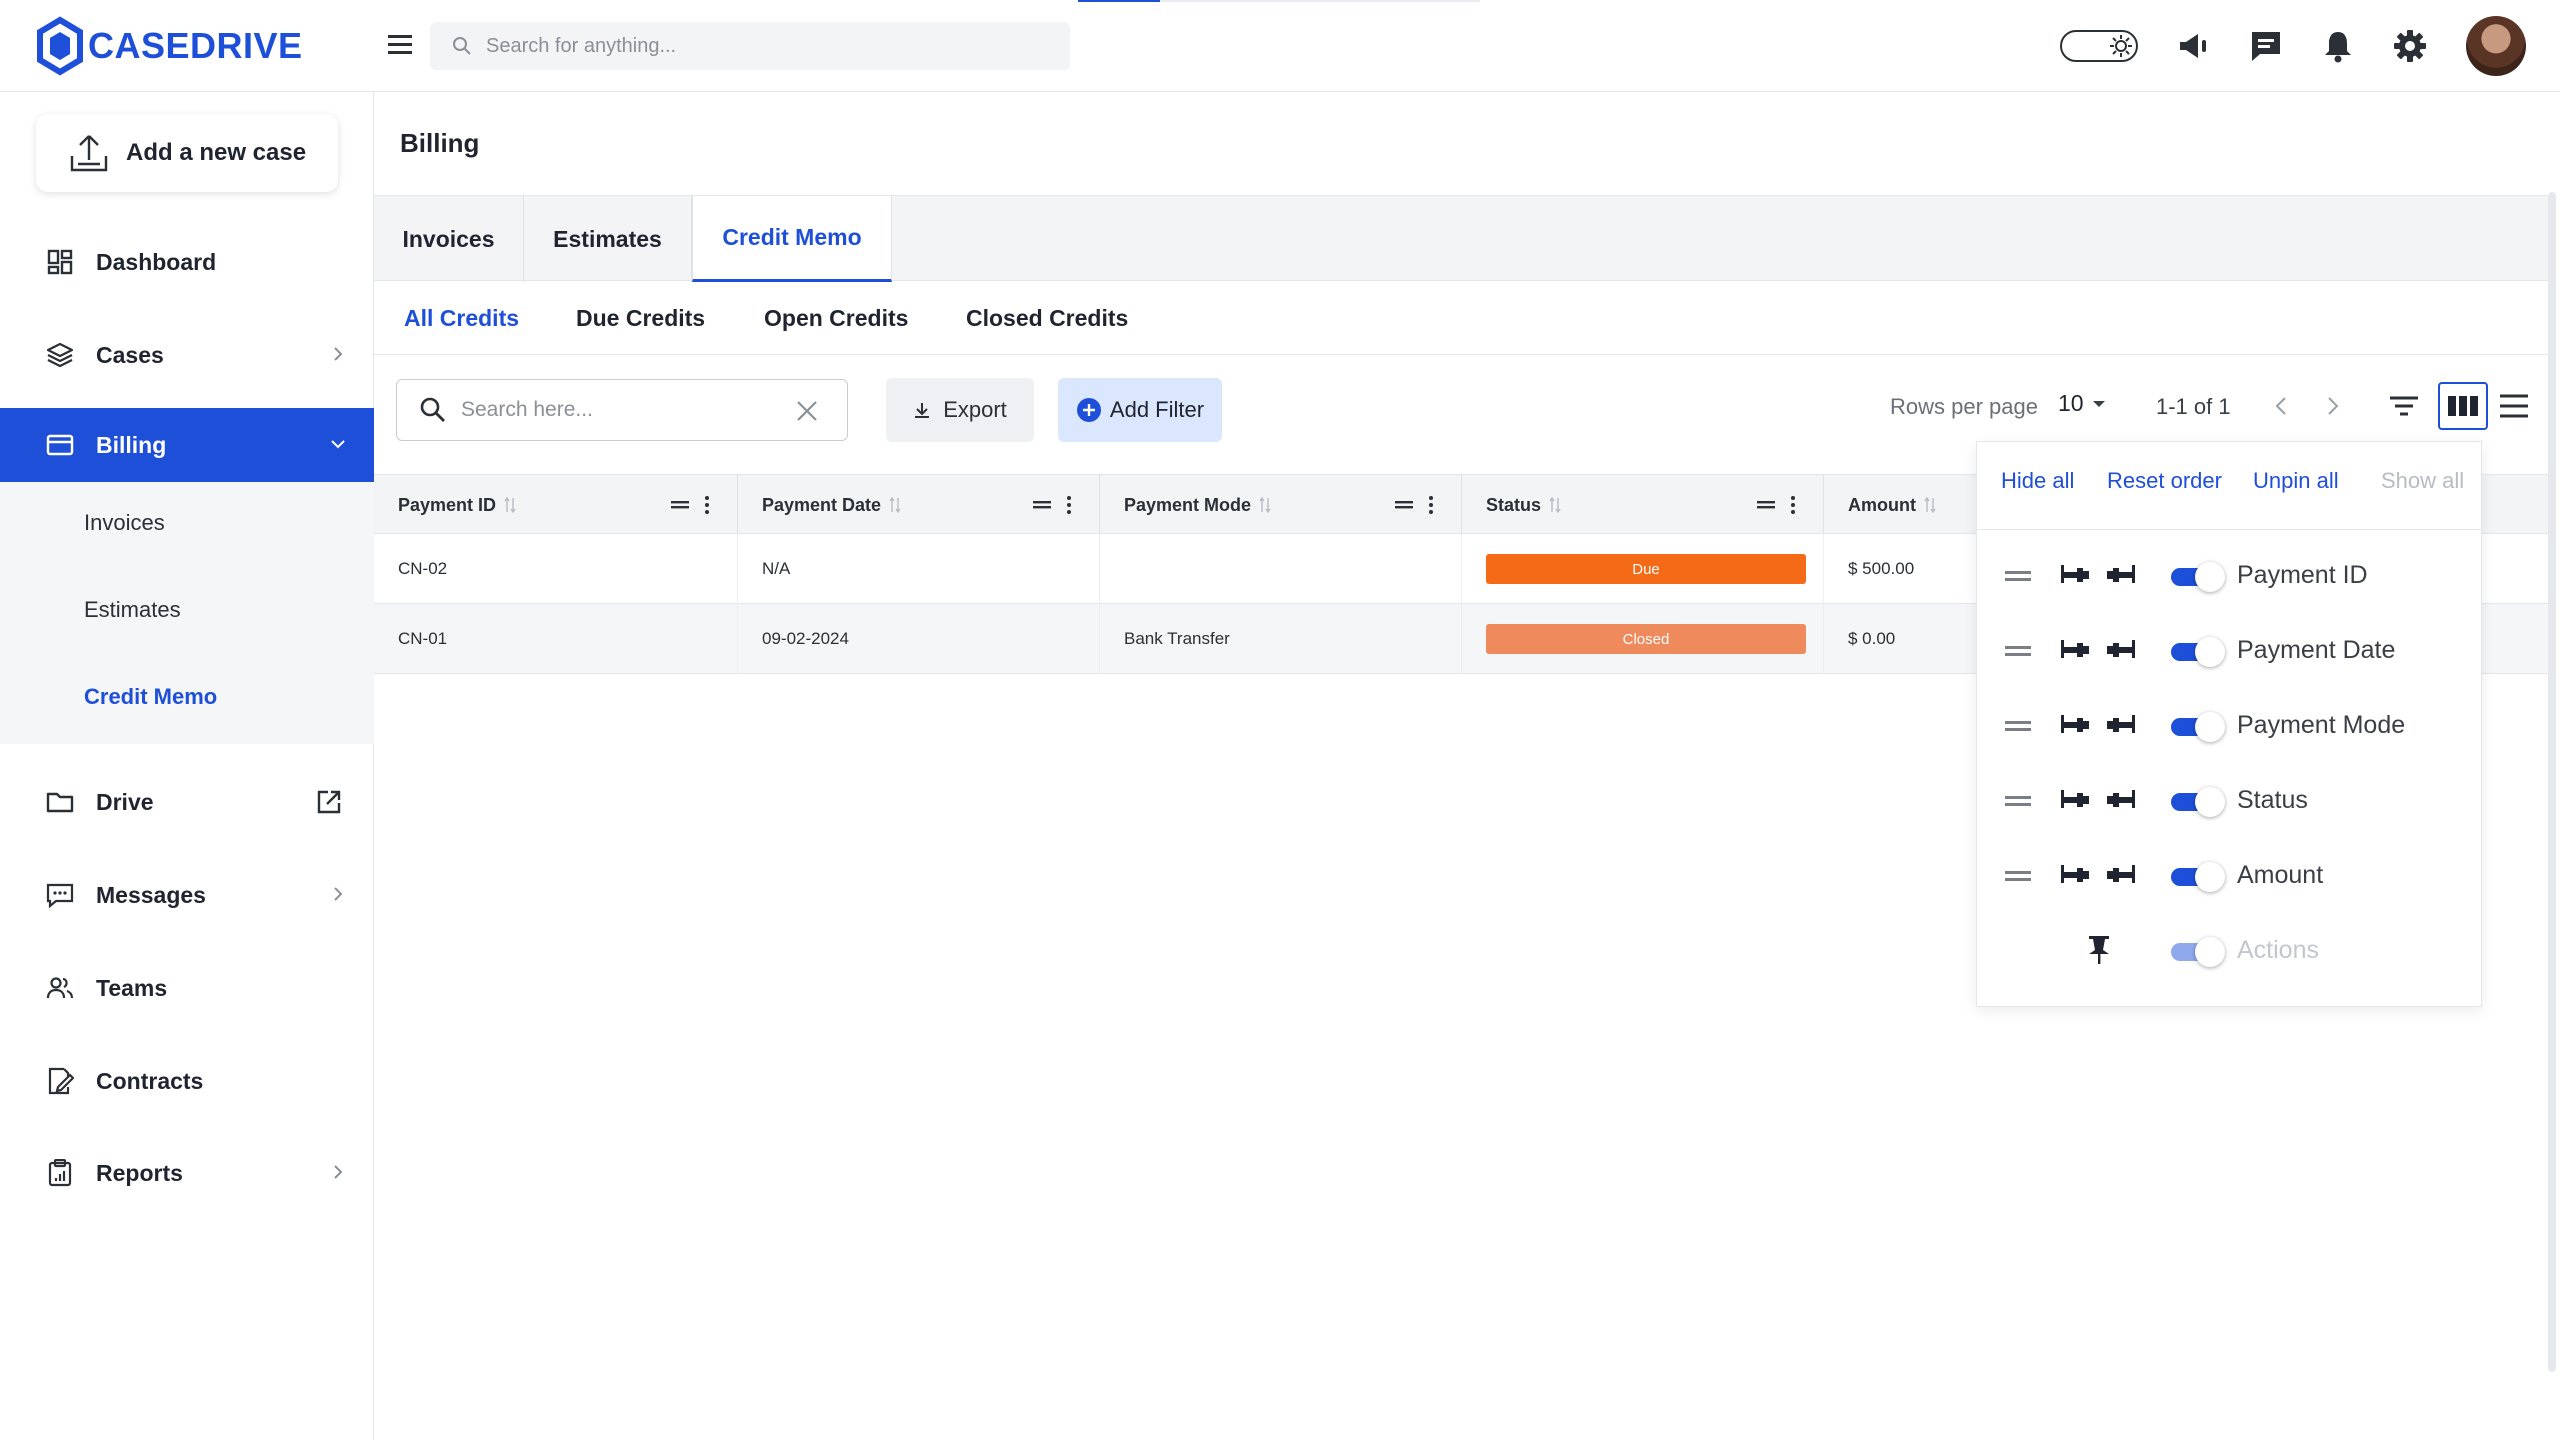 This screenshot has width=2560, height=1440. I want to click on sidebar-item-cases: Cases, so click(187, 355).